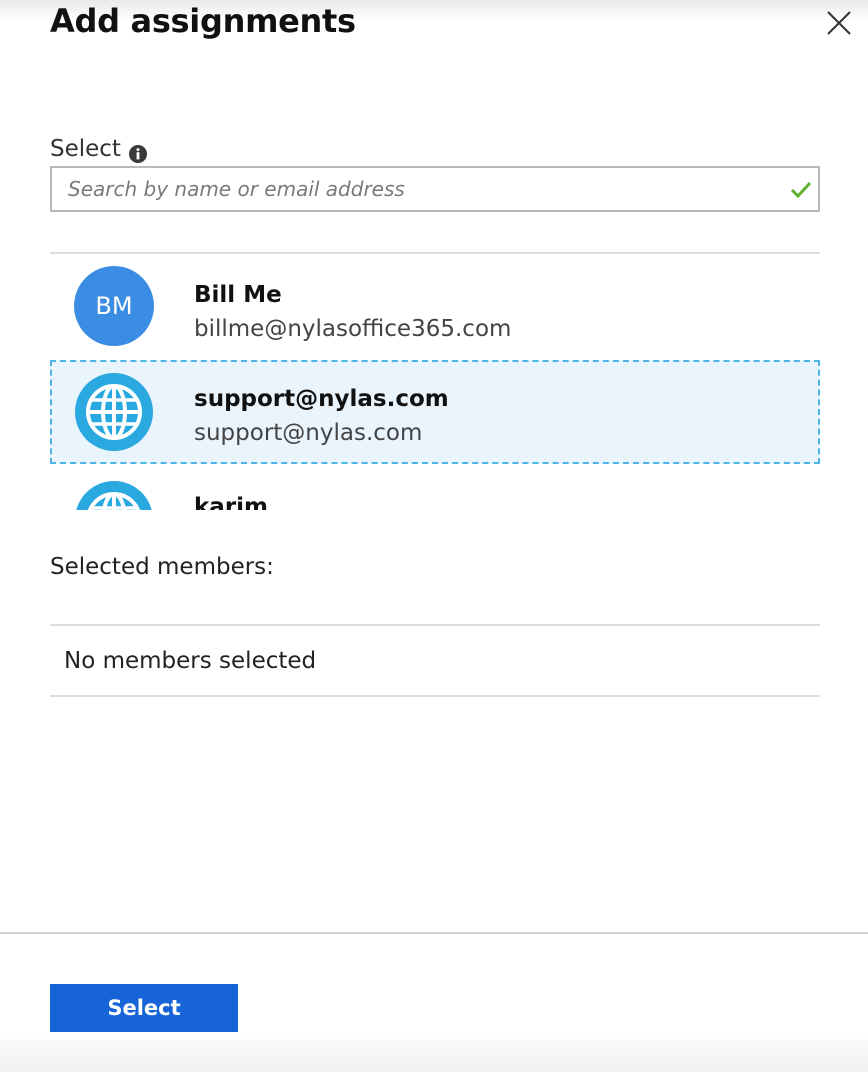 The image size is (868, 1072). Describe the element at coordinates (435, 253) in the screenshot. I see `results-divider` at that location.